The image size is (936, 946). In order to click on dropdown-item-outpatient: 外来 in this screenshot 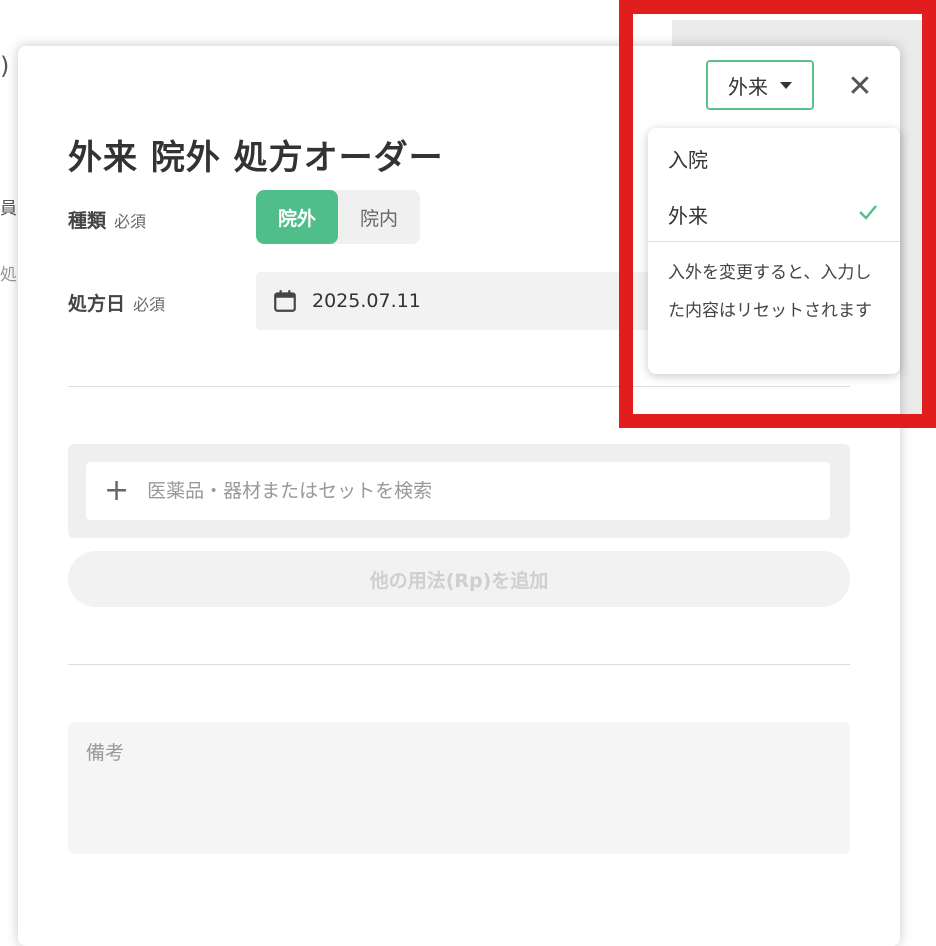, I will do `click(774, 214)`.